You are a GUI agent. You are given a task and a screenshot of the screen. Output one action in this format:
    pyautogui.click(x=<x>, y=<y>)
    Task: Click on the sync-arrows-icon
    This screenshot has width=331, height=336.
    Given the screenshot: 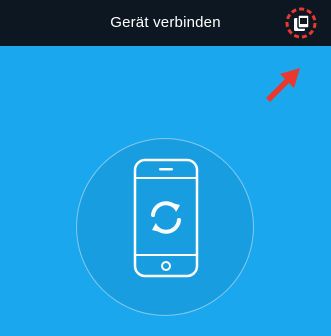 What is the action you would take?
    pyautogui.click(x=166, y=217)
    